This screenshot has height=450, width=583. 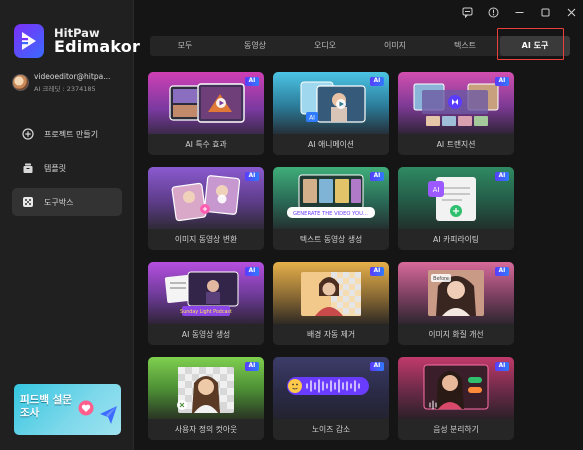 What do you see at coordinates (206, 144) in the screenshot?
I see `tool-label: AI 특수 효과` at bounding box center [206, 144].